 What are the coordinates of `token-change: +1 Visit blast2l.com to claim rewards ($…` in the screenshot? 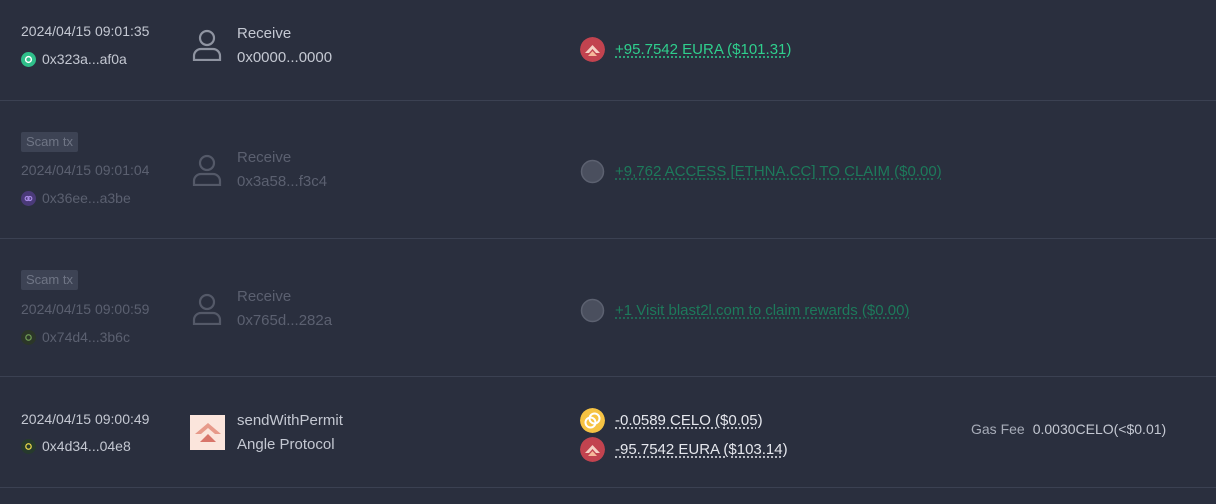 It's located at (744, 310).